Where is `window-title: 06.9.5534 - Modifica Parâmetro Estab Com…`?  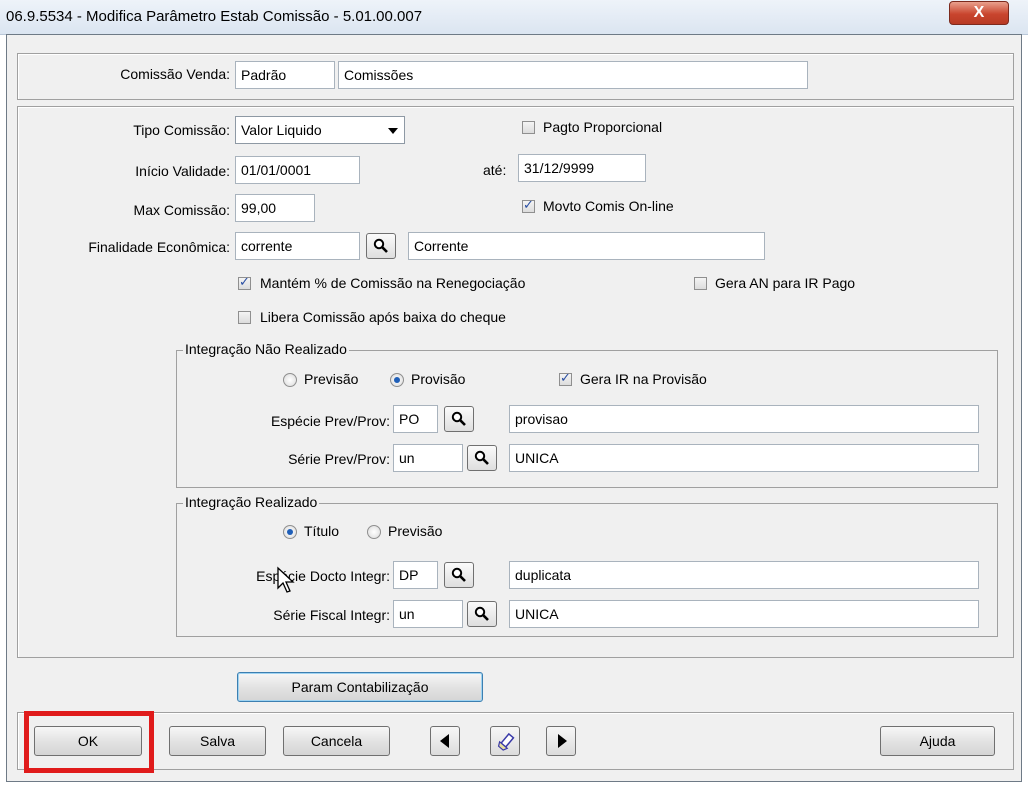 window-title: 06.9.5534 - Modifica Parâmetro Estab Com… is located at coordinates (214, 16).